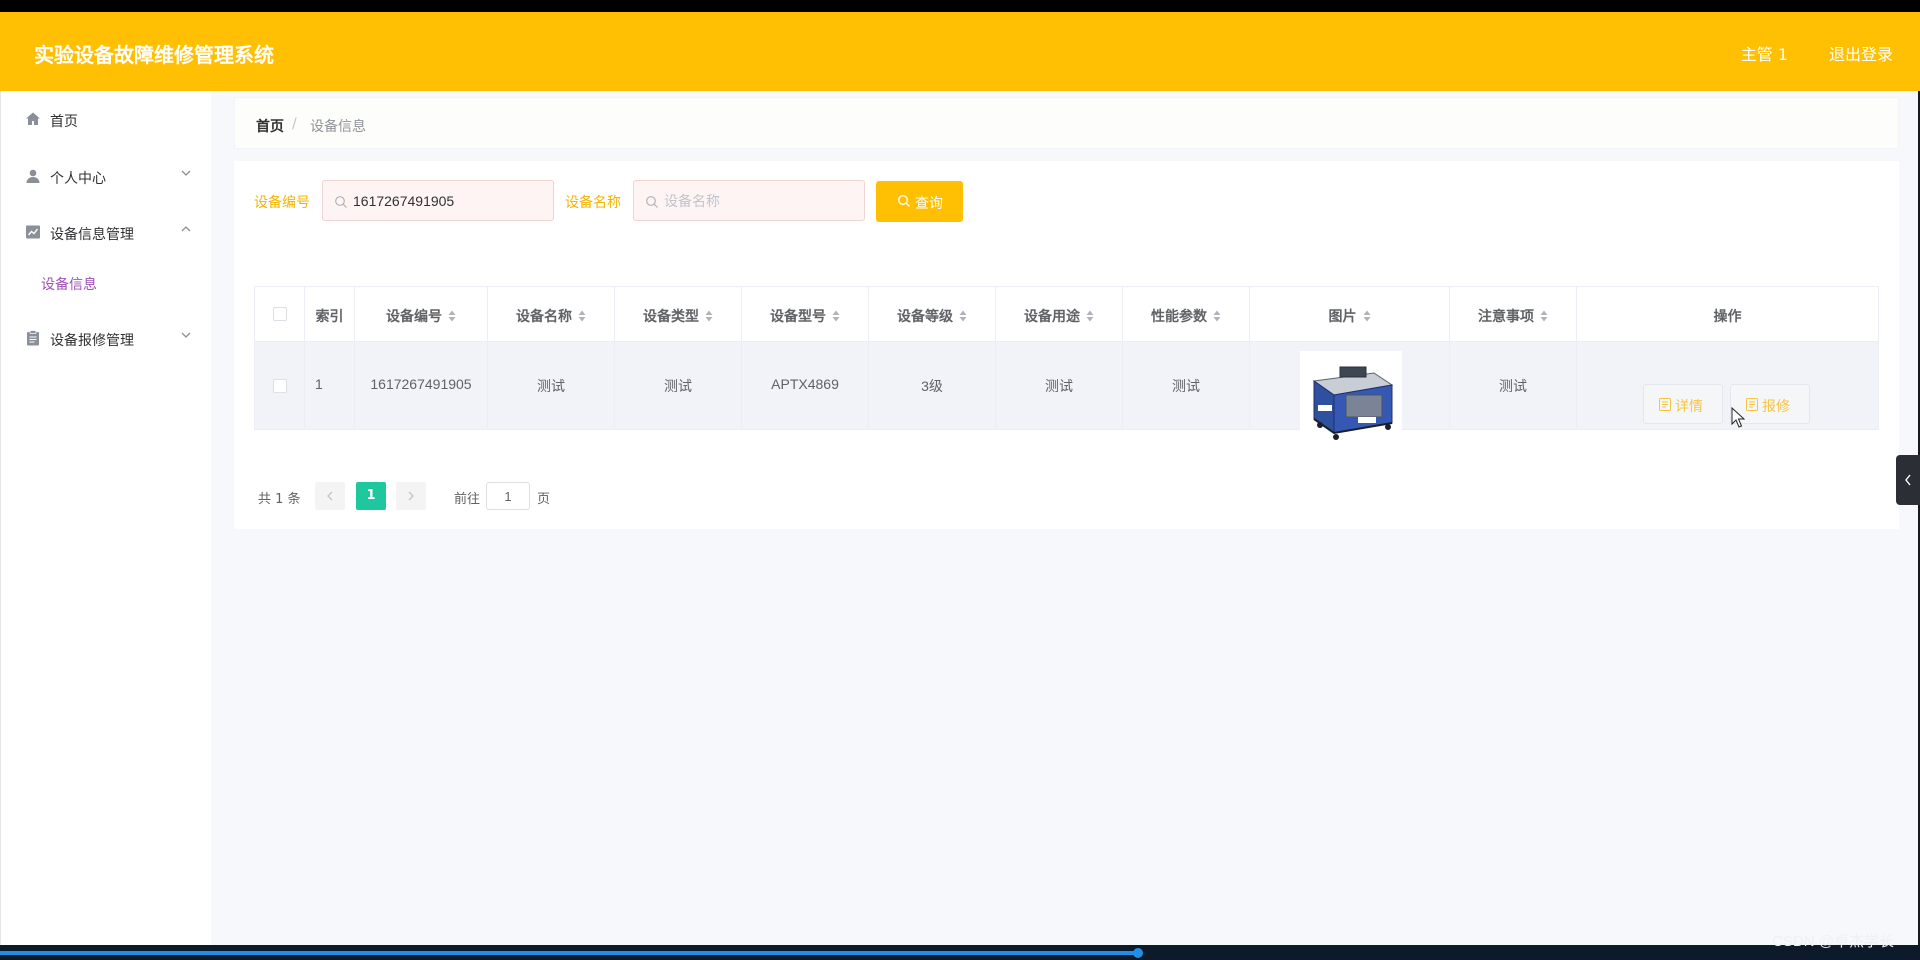  What do you see at coordinates (33, 338) in the screenshot?
I see `clipboard-icon` at bounding box center [33, 338].